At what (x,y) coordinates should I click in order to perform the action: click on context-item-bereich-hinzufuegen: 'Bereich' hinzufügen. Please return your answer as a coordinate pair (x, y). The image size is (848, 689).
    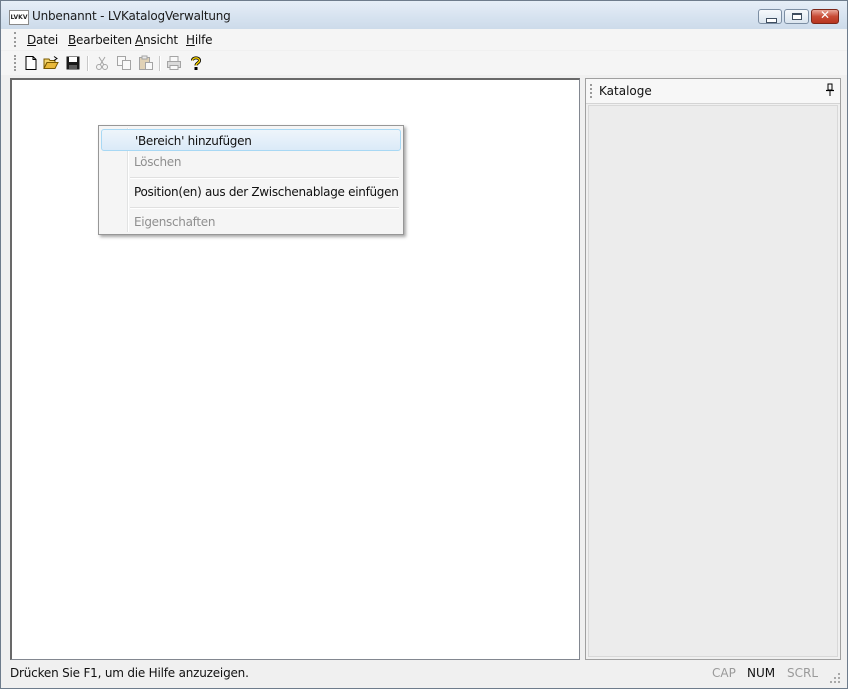
    Looking at the image, I should click on (251, 140).